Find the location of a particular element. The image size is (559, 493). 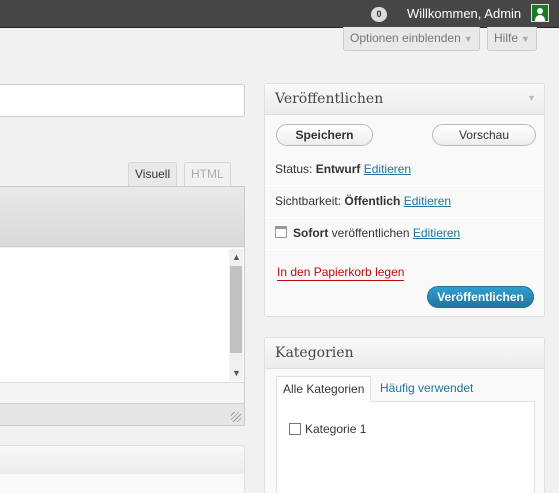

visibility-label: Sichtbarkeit: is located at coordinates (308, 201).